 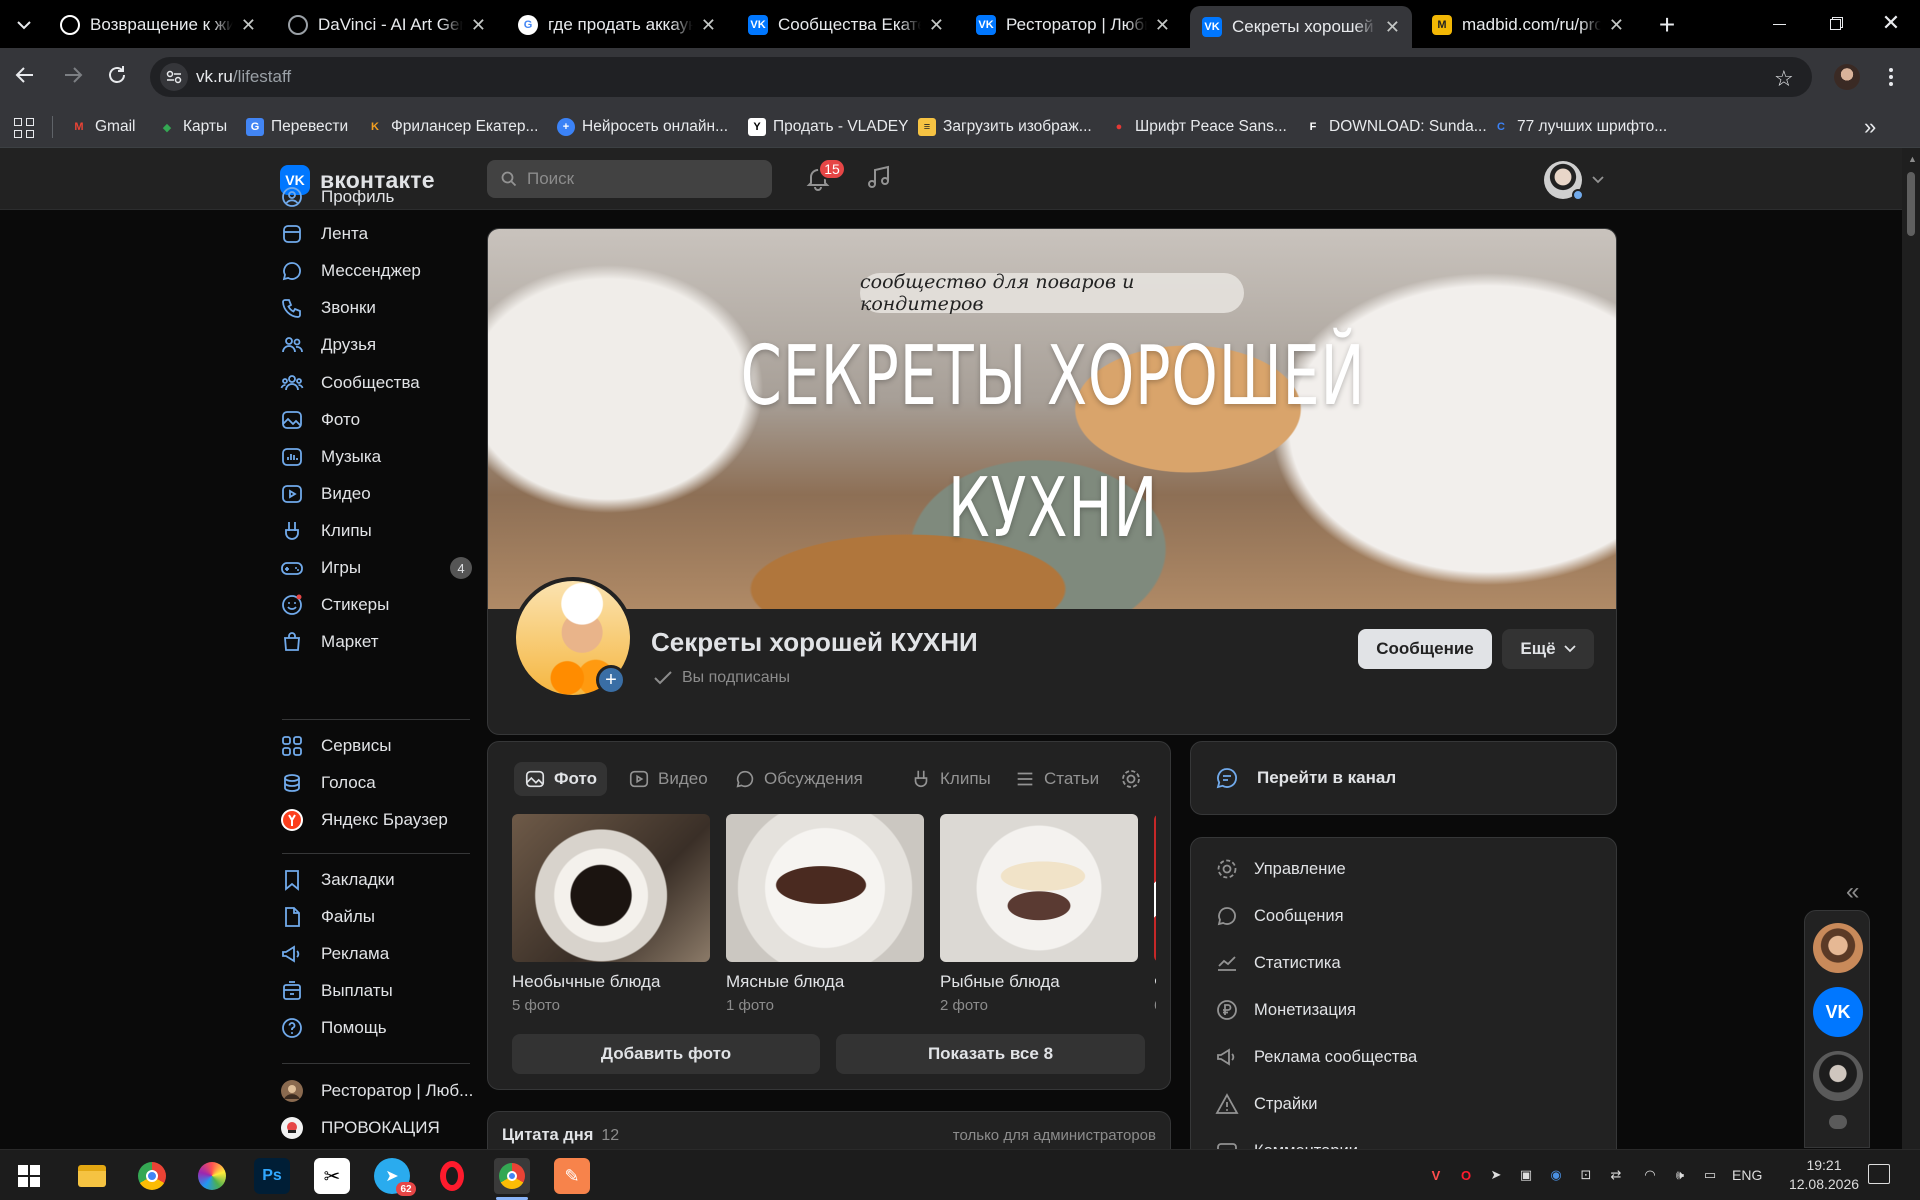 I want to click on sidebar-item-files: Файлы, so click(x=380, y=917).